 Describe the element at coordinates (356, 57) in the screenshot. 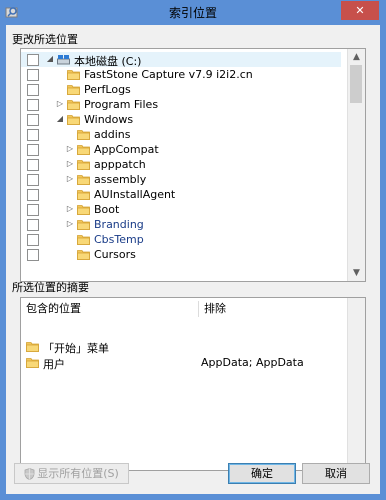

I see `scroll-up-icon: ▲` at that location.